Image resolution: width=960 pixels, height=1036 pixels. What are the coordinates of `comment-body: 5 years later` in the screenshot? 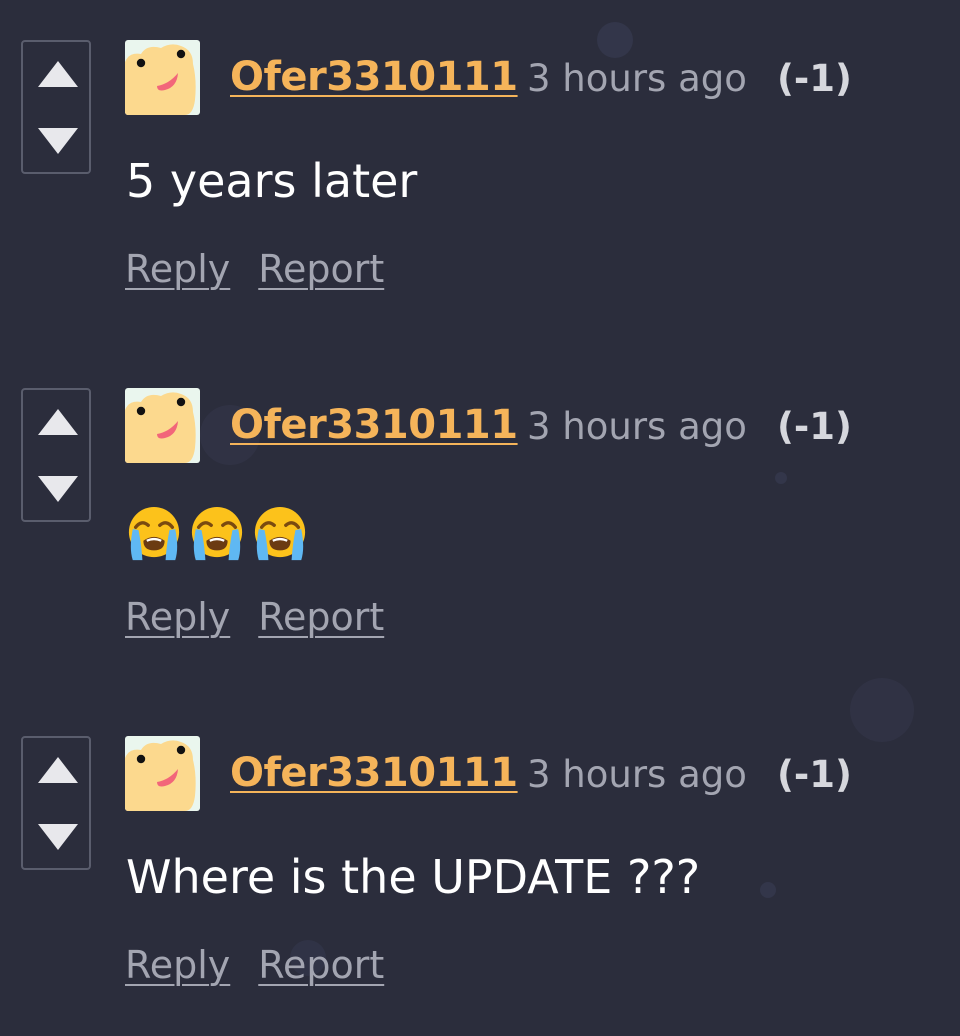 It's located at (272, 181).